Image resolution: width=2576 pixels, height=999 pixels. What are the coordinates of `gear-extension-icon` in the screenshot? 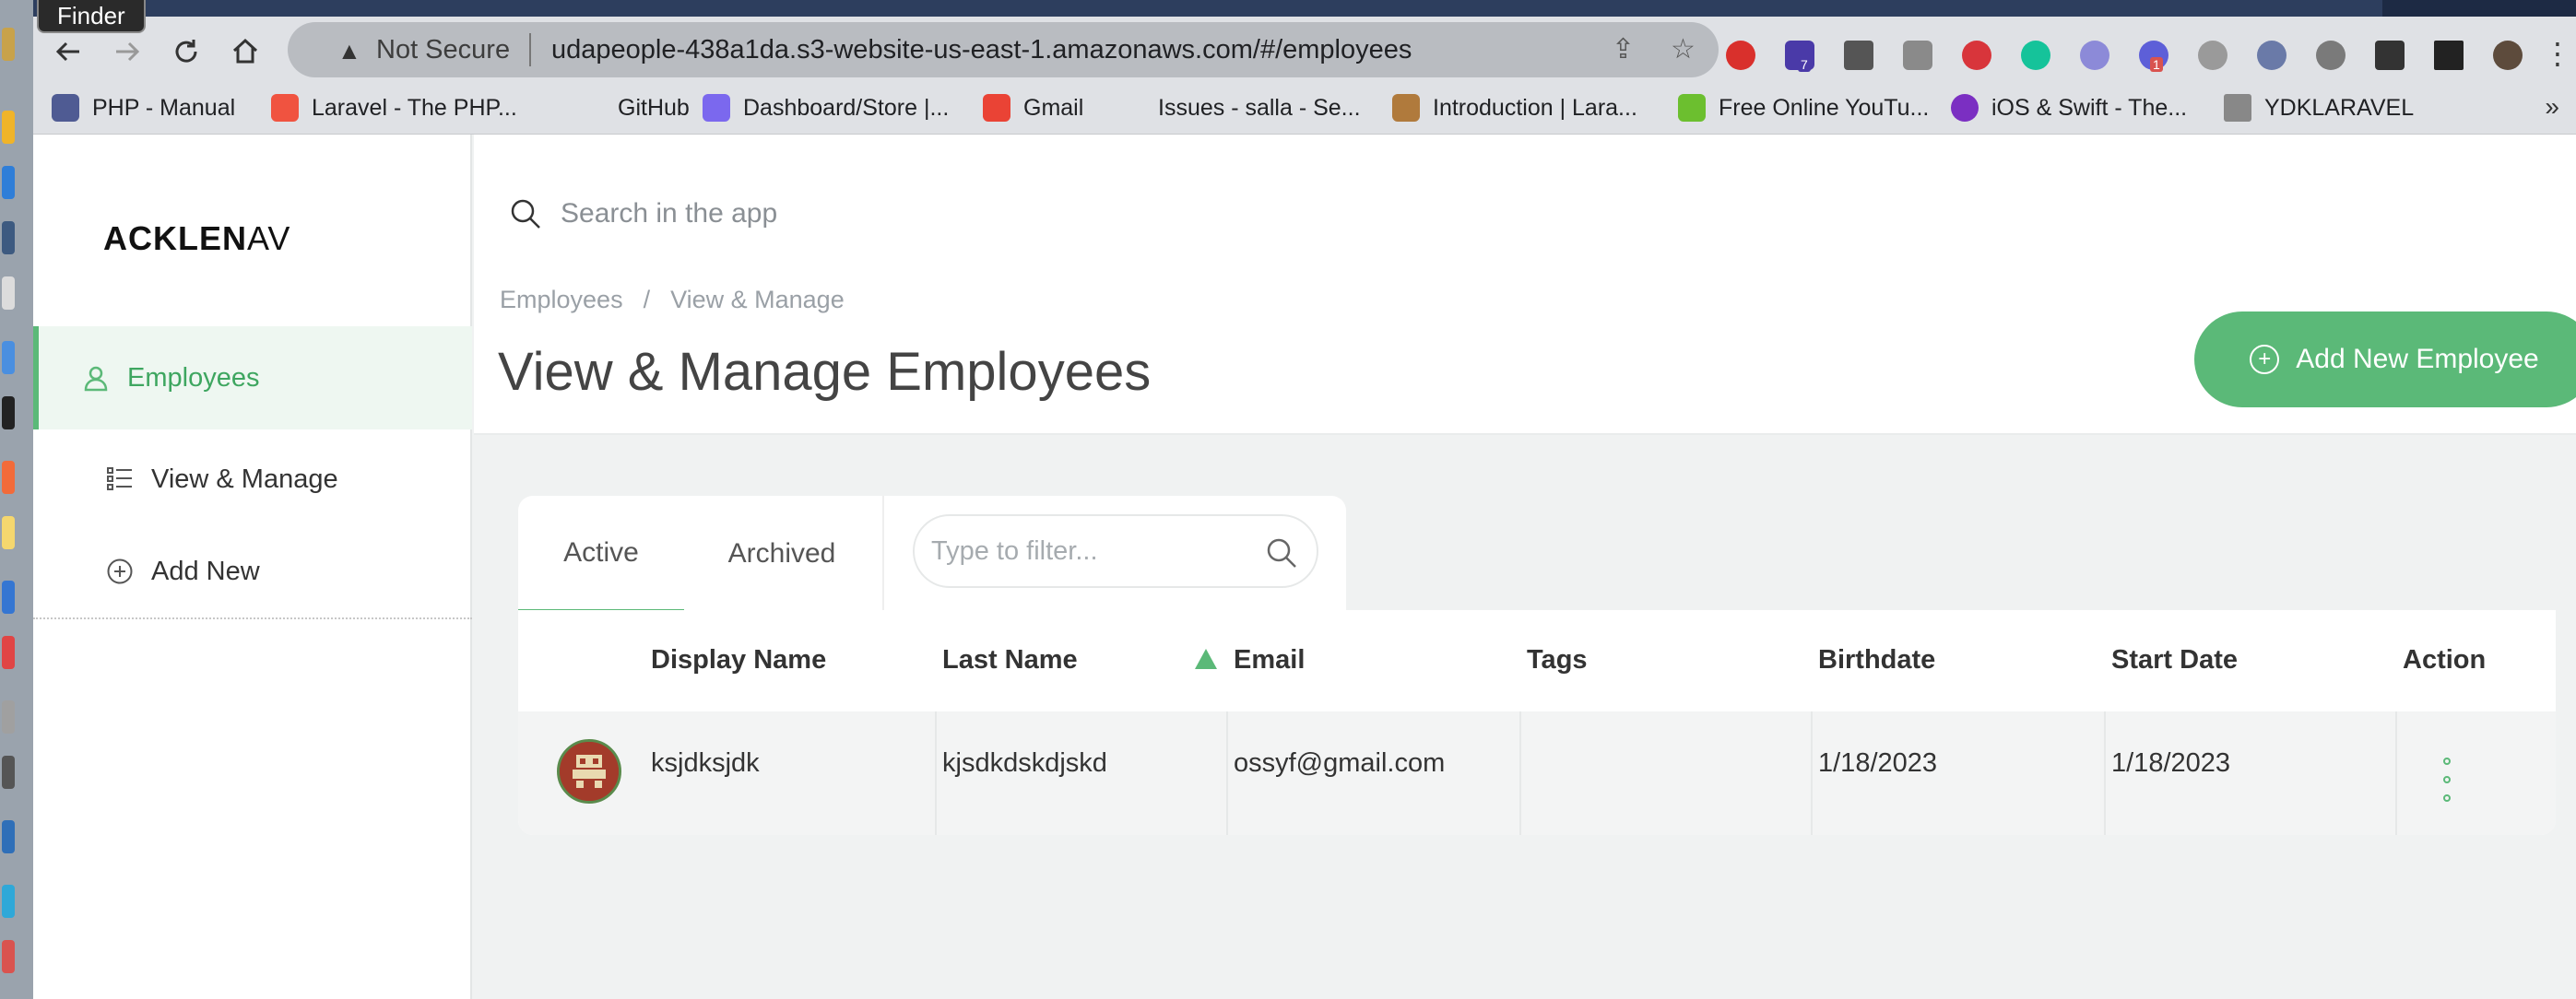 It's located at (2094, 55).